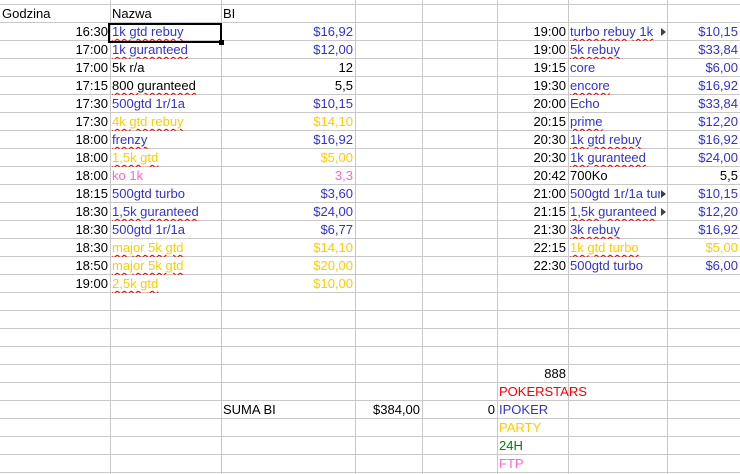 The height and width of the screenshot is (474, 740). What do you see at coordinates (165, 122) in the screenshot?
I see `name-cell: 4k gtd rebuy` at bounding box center [165, 122].